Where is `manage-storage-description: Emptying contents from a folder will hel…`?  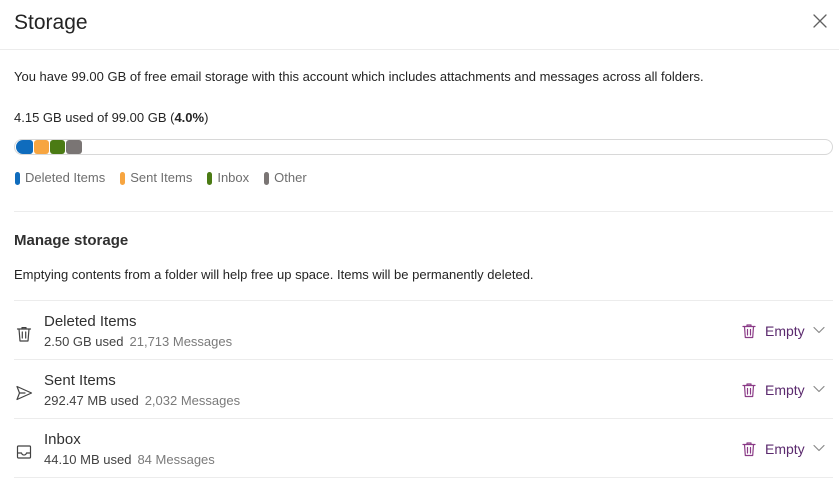
manage-storage-description: Emptying contents from a folder will hel… is located at coordinates (274, 274).